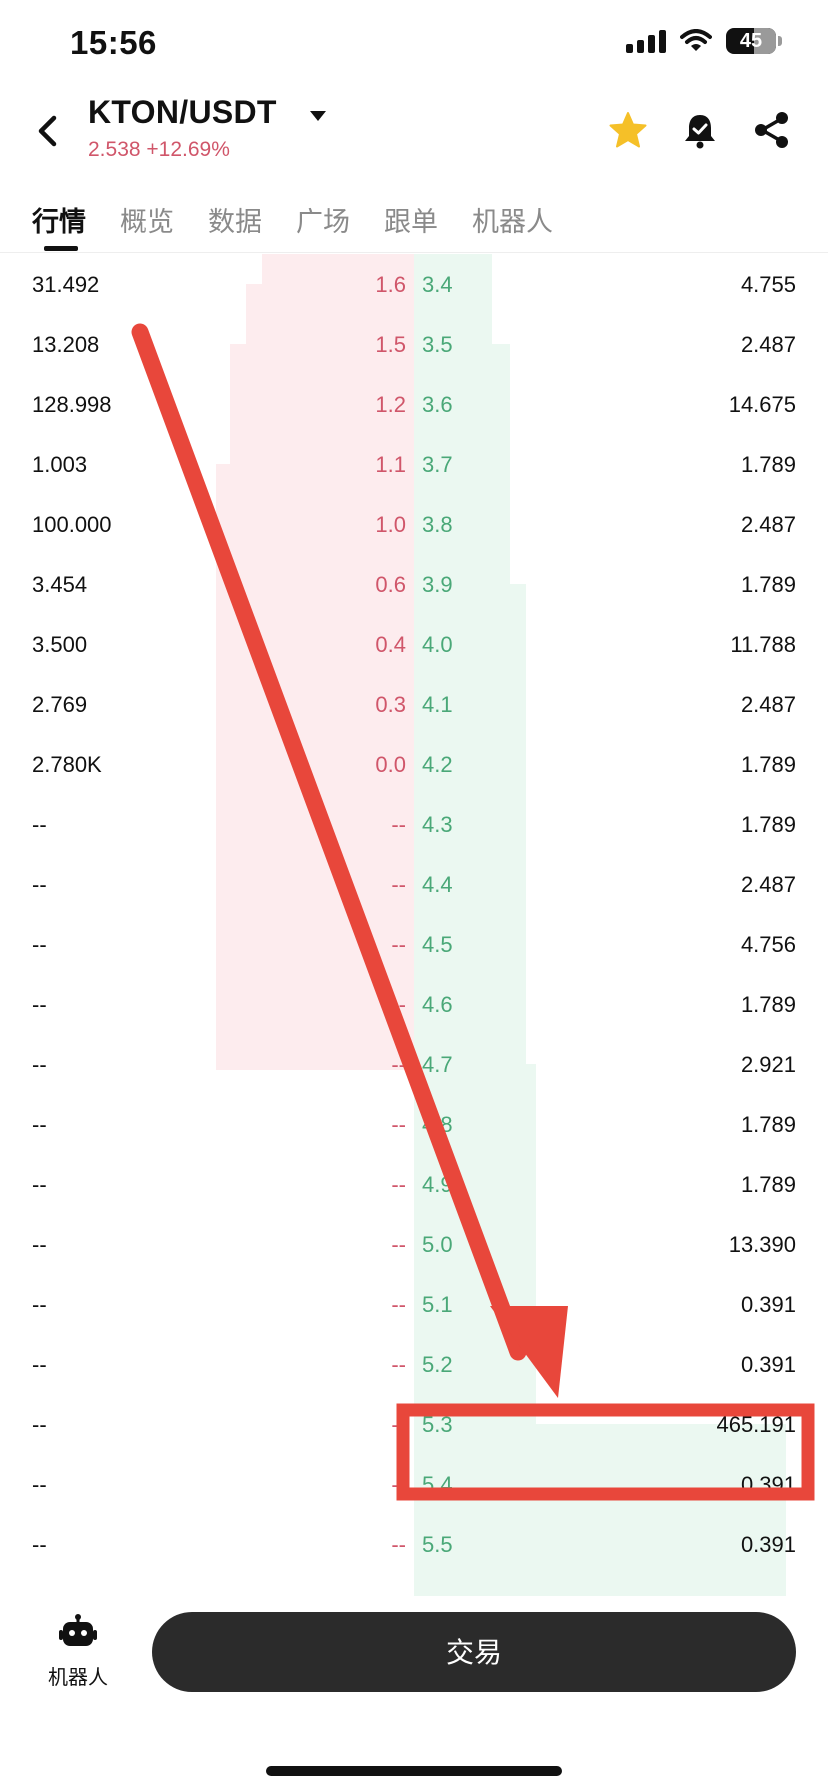 This screenshot has height=1792, width=828. What do you see at coordinates (437, 1244) in the screenshot?
I see `buy-price: 5.0` at bounding box center [437, 1244].